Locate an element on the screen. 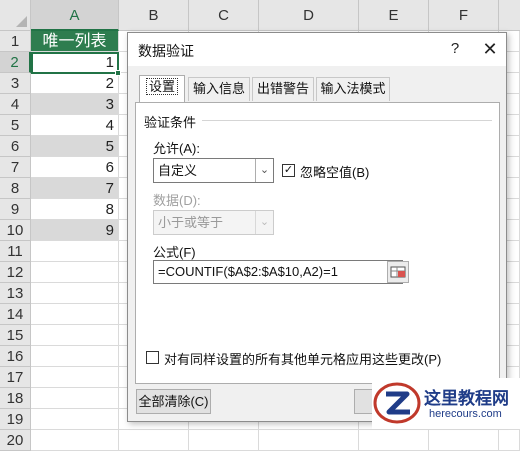  fill-handle is located at coordinates (118, 73).